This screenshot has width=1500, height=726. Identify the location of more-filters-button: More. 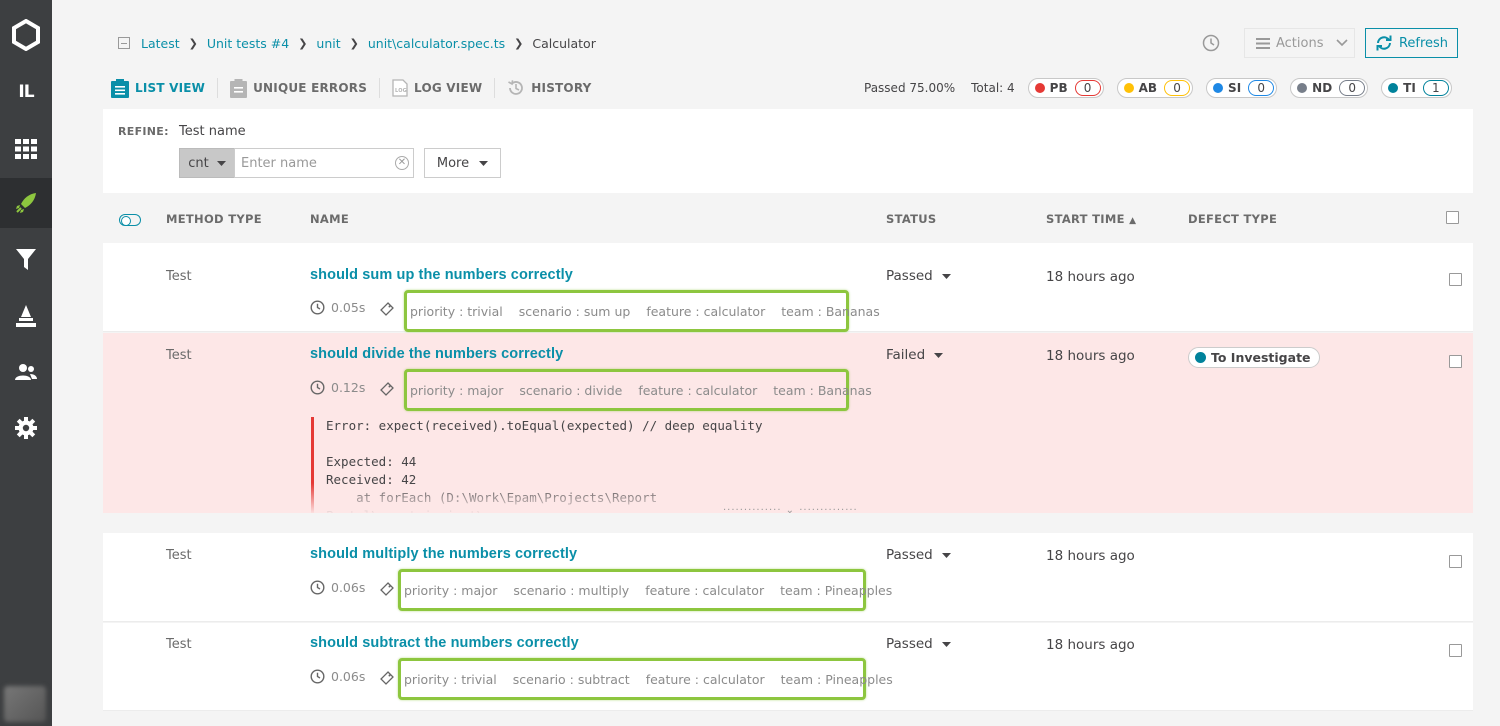
(462, 163).